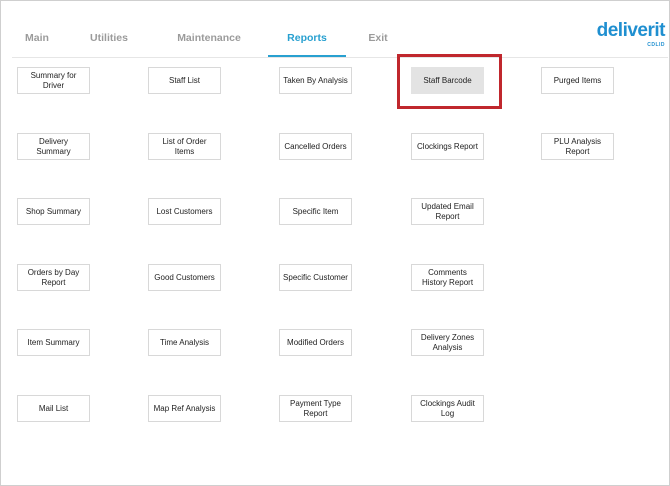 Image resolution: width=670 pixels, height=486 pixels. What do you see at coordinates (447, 342) in the screenshot?
I see `report-button-delivery-zones-analysis: Delivery Zones Analysis` at bounding box center [447, 342].